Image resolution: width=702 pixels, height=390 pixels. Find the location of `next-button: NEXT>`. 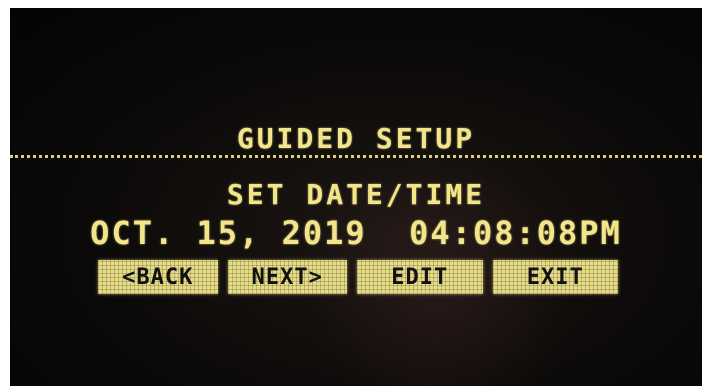

next-button: NEXT> is located at coordinates (287, 277).